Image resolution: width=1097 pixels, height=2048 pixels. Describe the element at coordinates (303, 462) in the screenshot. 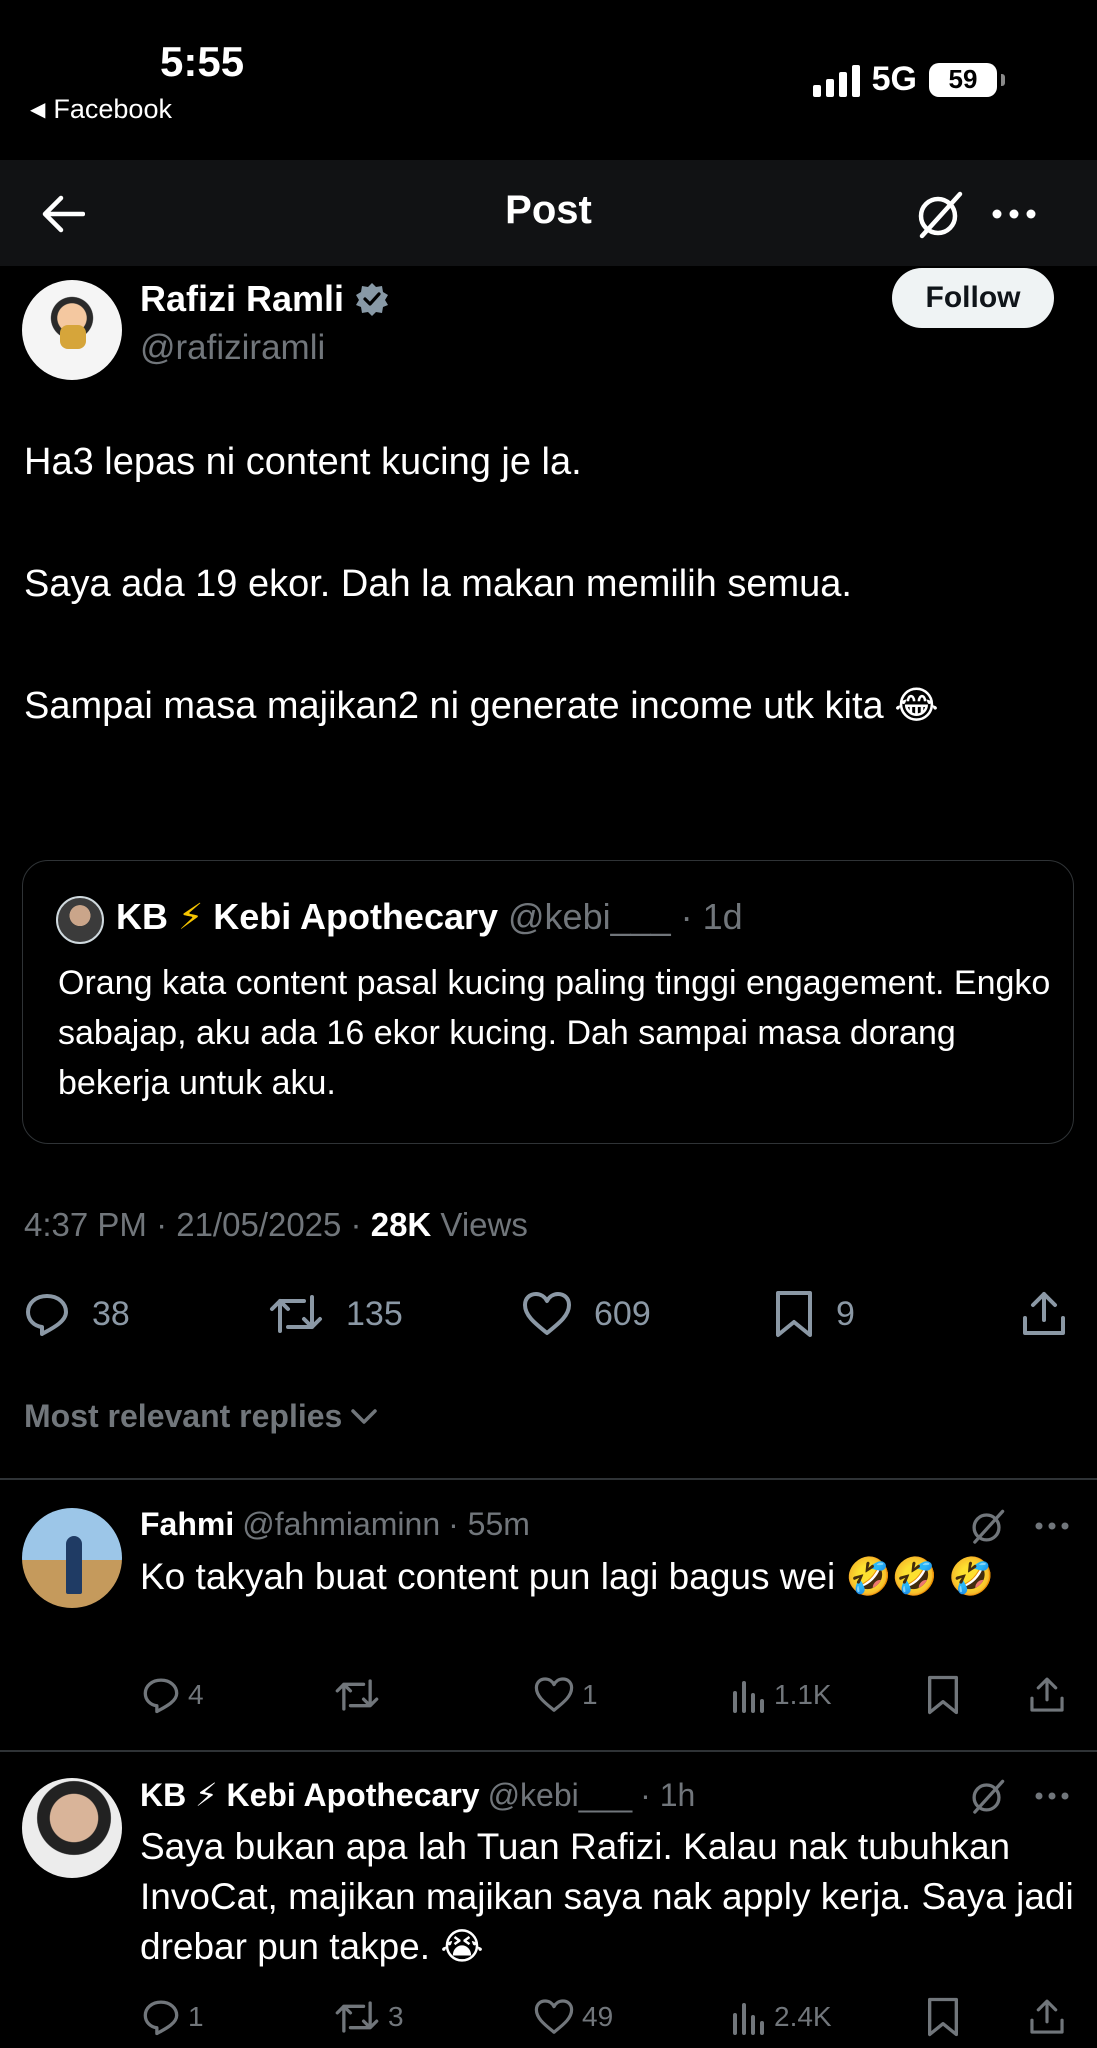

I see `post-paragraph: Ha3 lepas ni content kucing je la.` at that location.